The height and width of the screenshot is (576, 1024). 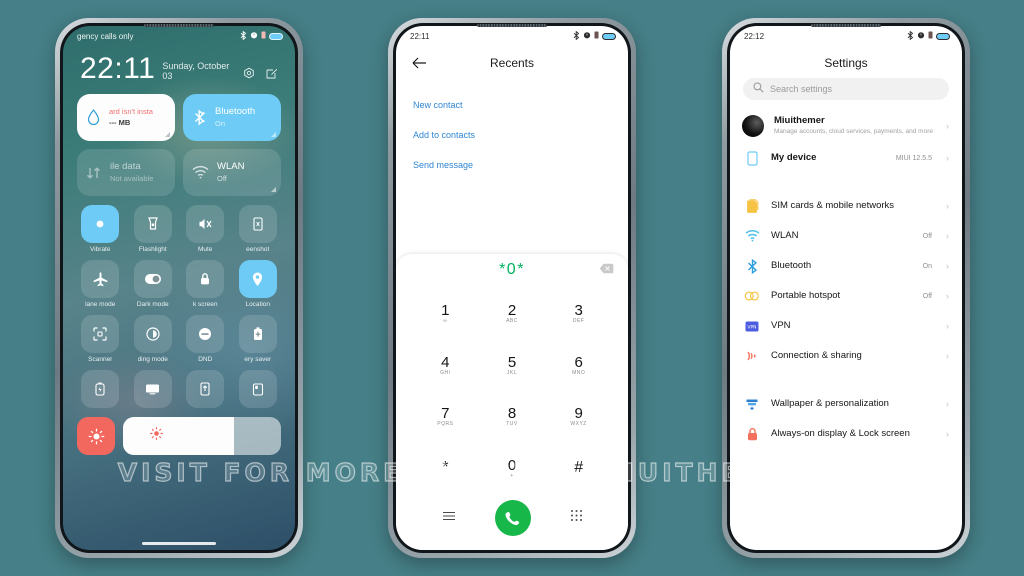 I want to click on key-digit: 6, so click(x=578, y=362).